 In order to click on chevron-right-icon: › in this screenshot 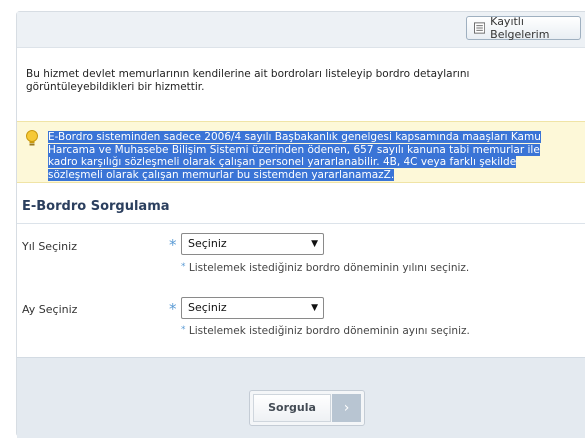, I will do `click(346, 408)`.